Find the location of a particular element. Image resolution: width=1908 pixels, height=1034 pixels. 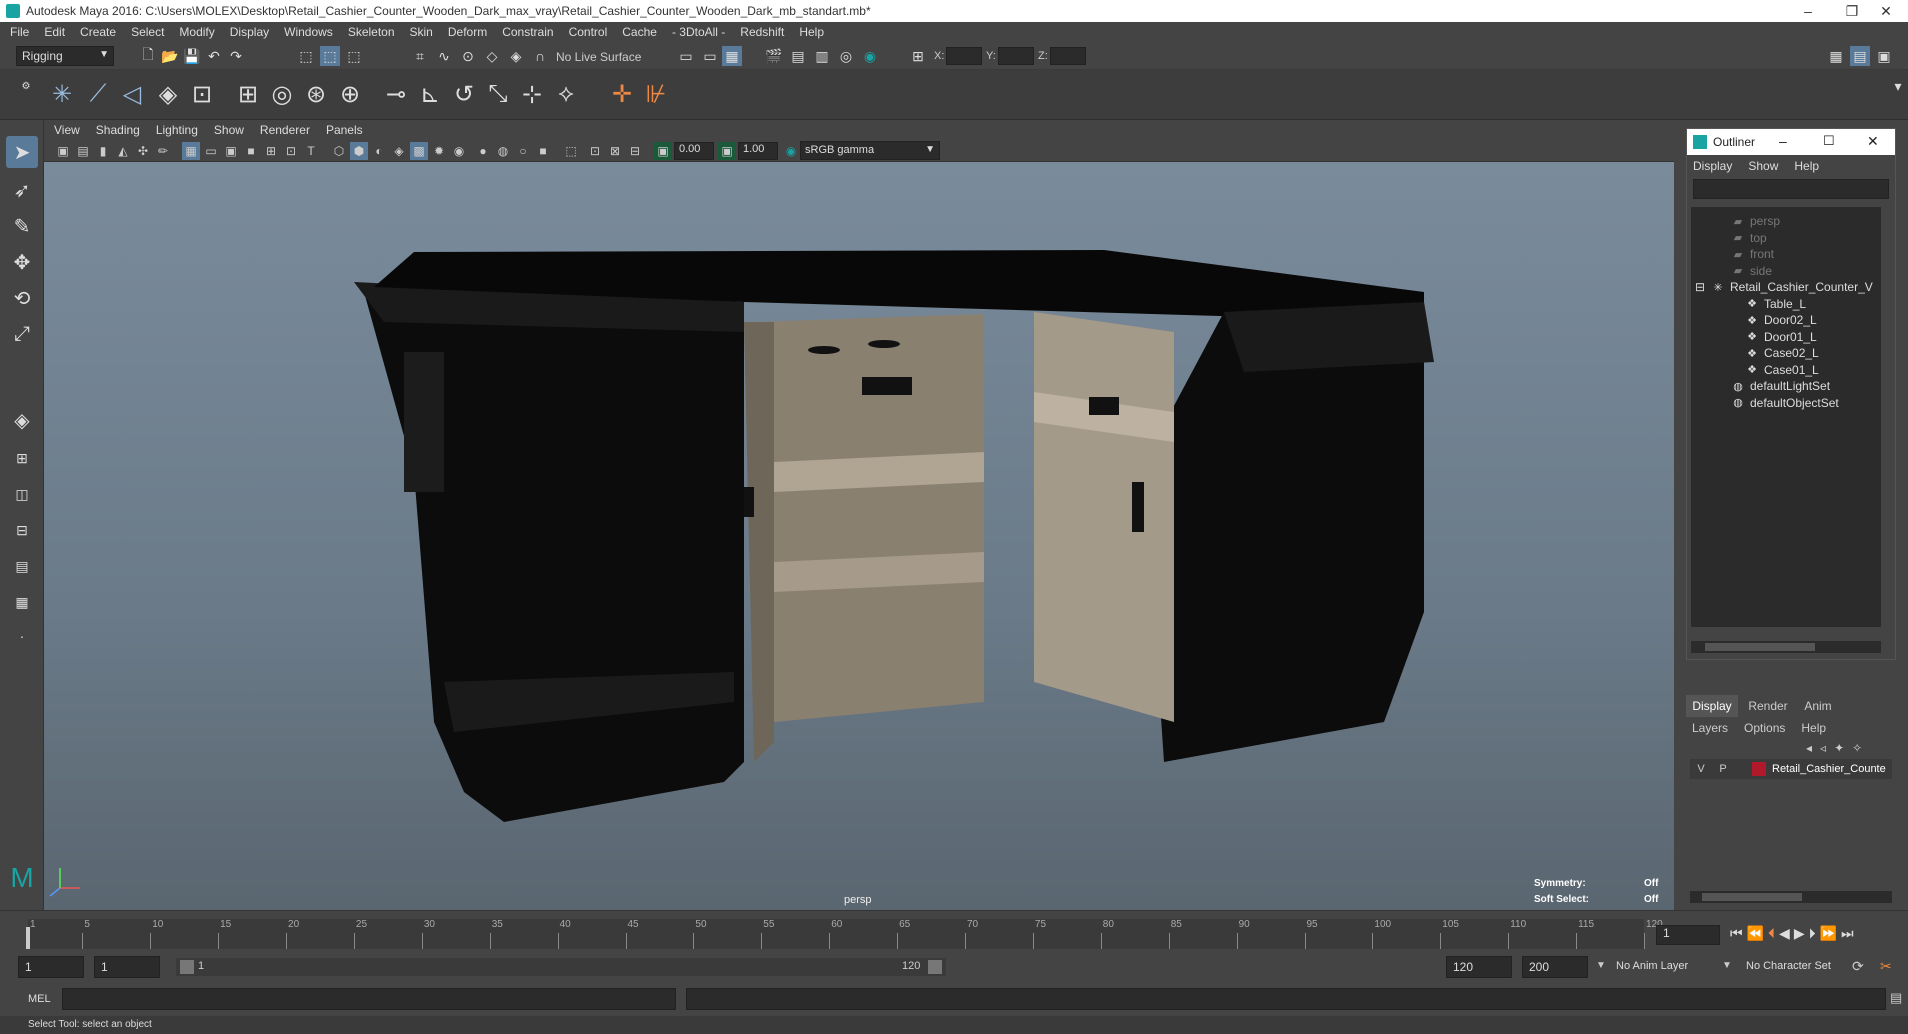

layer-row: V P Retail_Cashier_Counte is located at coordinates (1791, 769).